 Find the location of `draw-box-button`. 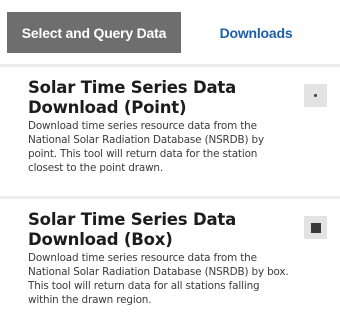

draw-box-button is located at coordinates (315, 227).